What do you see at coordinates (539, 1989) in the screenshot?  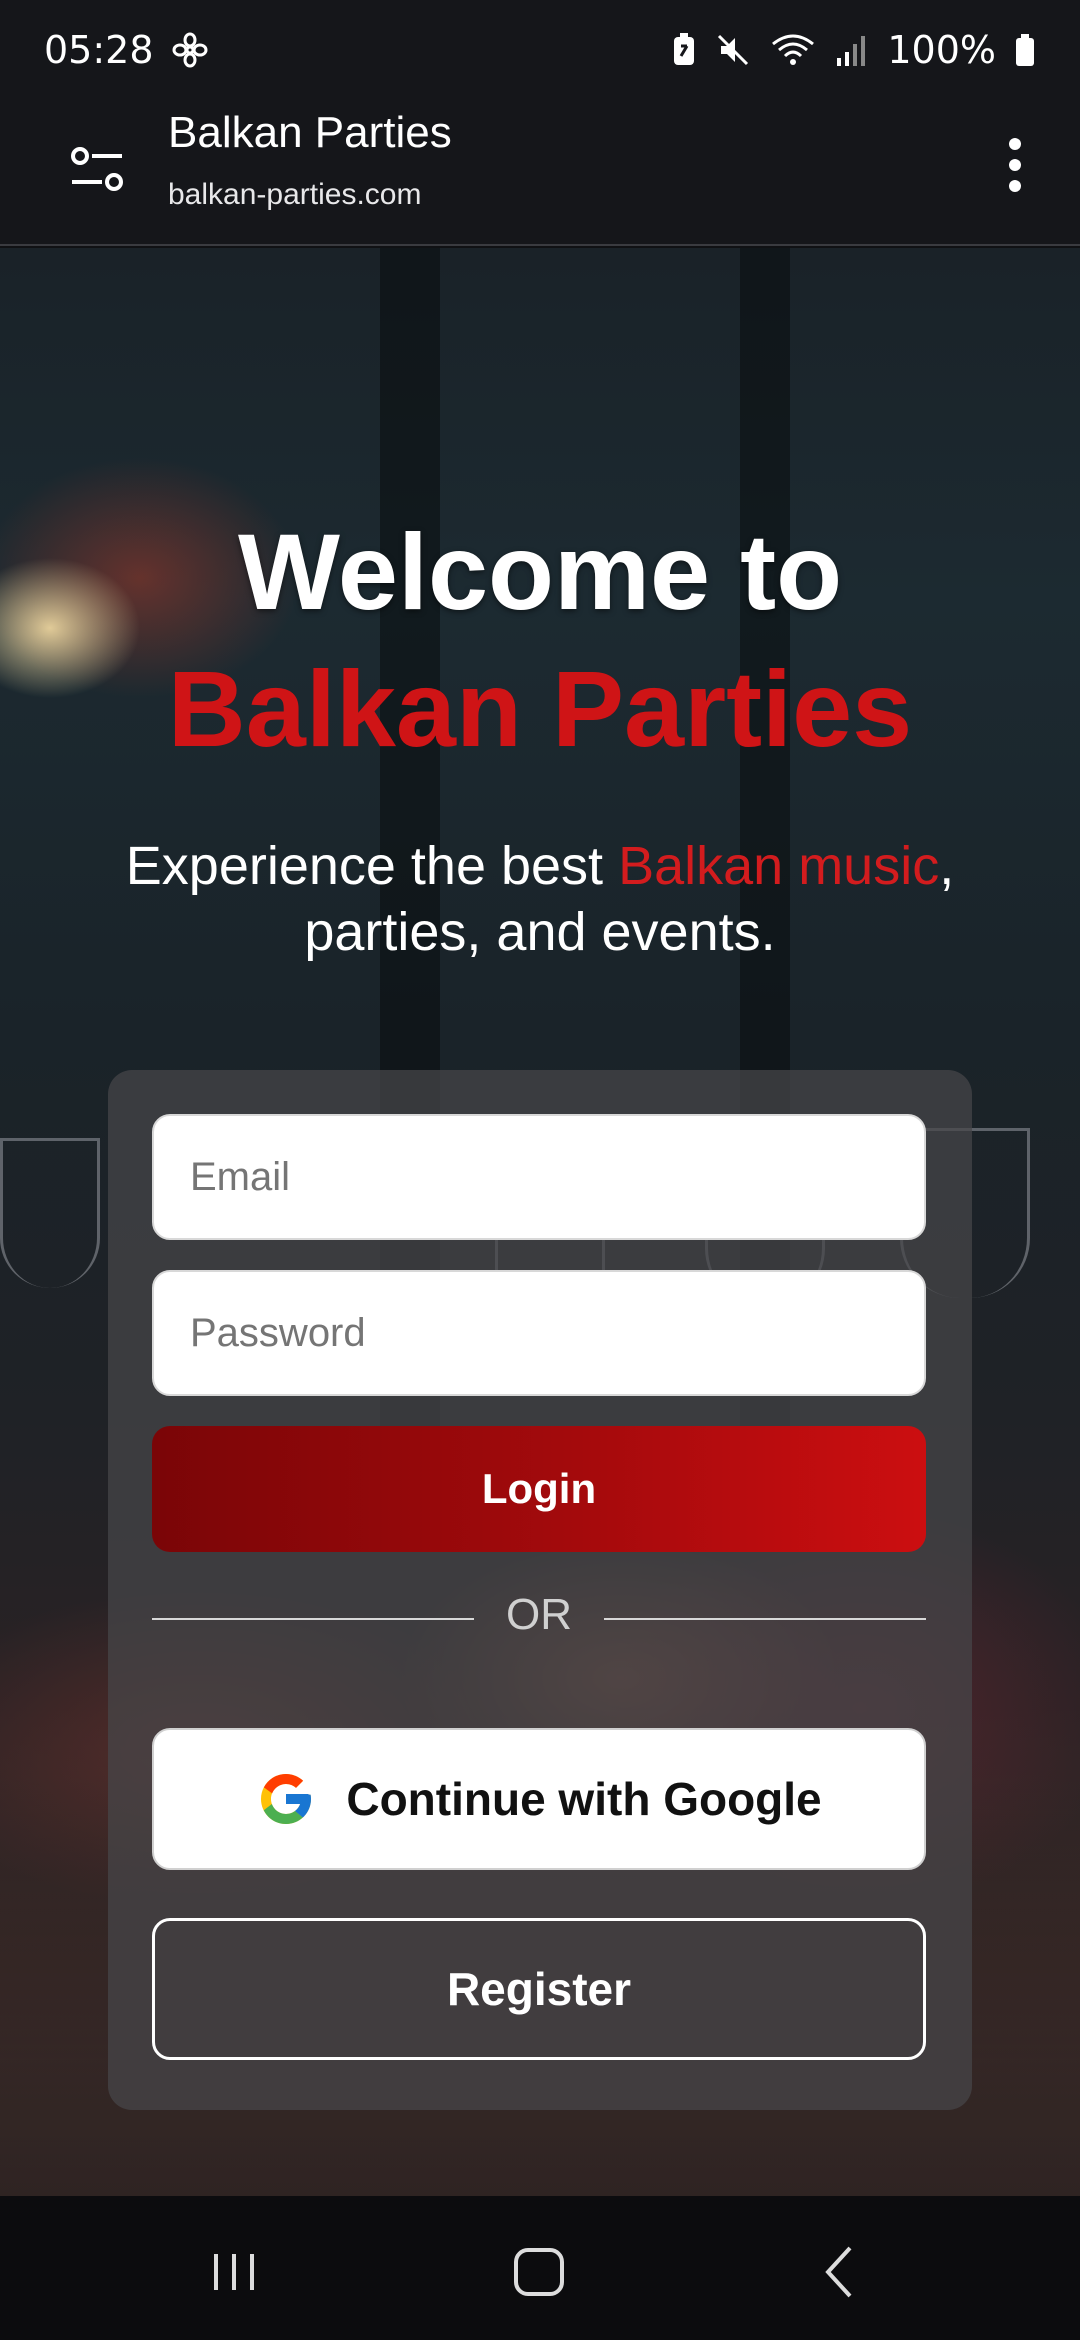 I see `register-button: Register` at bounding box center [539, 1989].